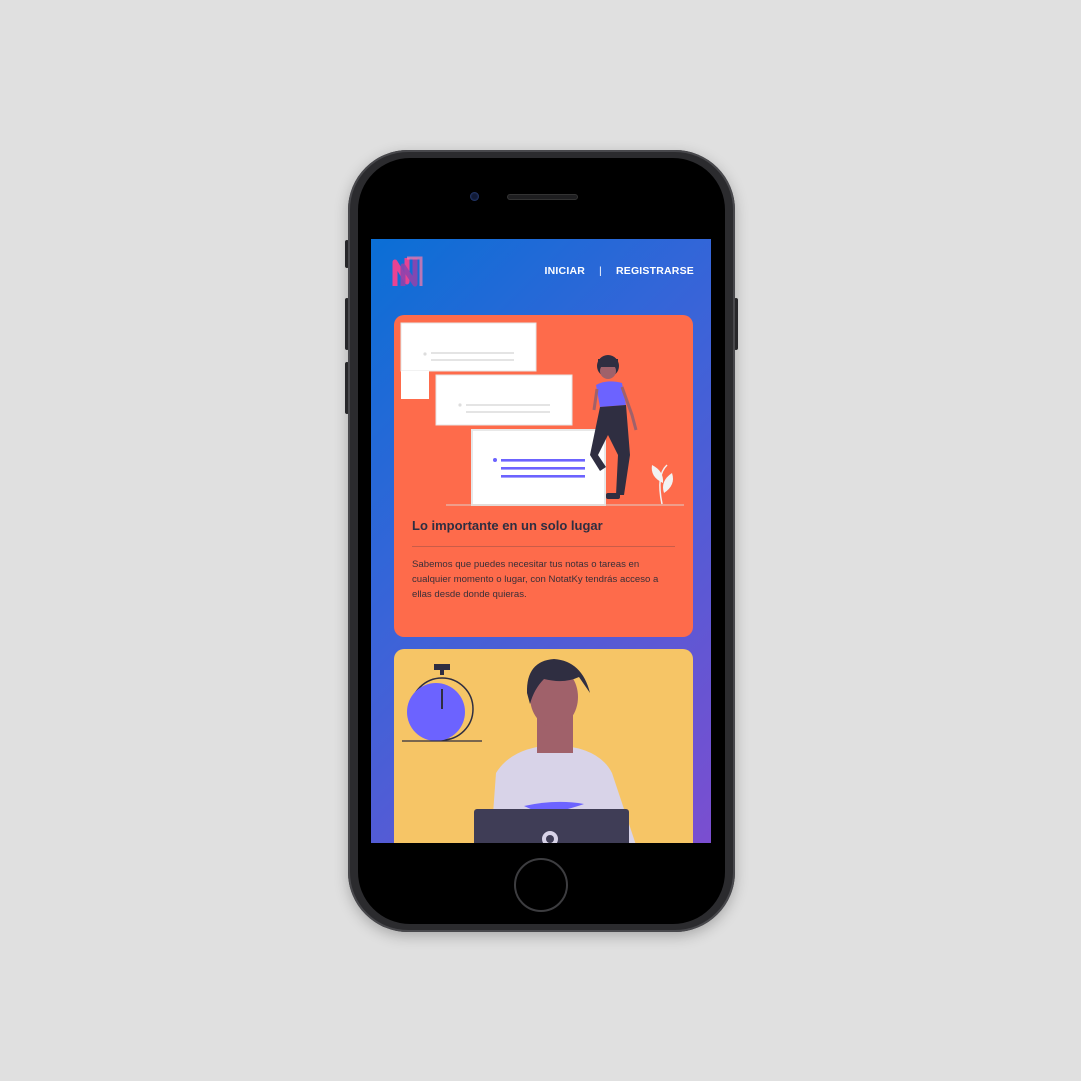  What do you see at coordinates (565, 271) in the screenshot?
I see `login-link: INICIAR` at bounding box center [565, 271].